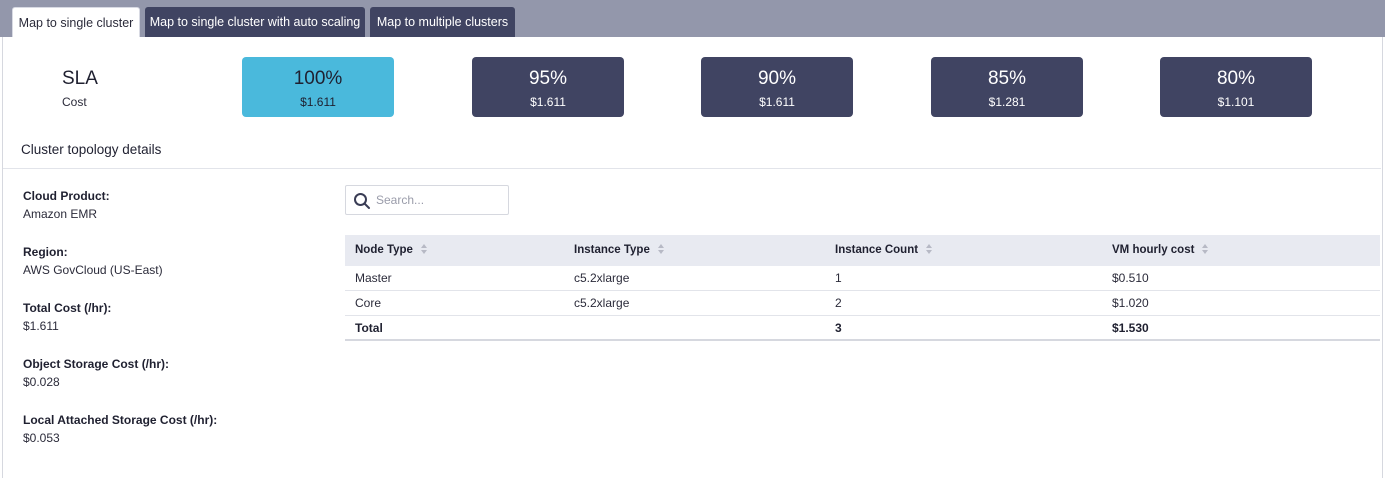 This screenshot has height=478, width=1385. What do you see at coordinates (80, 78) in the screenshot?
I see `sla-title: SLA` at bounding box center [80, 78].